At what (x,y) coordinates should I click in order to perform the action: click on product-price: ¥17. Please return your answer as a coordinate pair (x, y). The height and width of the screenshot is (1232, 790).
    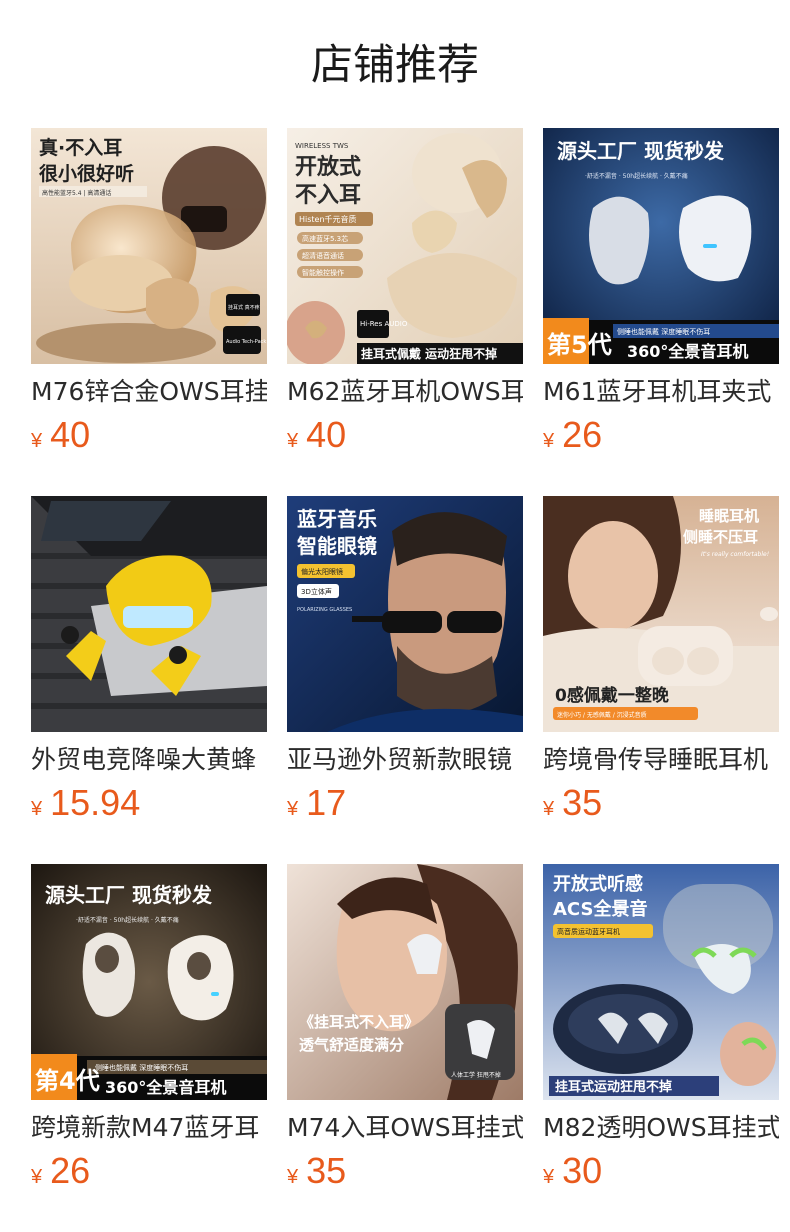
    Looking at the image, I should click on (405, 803).